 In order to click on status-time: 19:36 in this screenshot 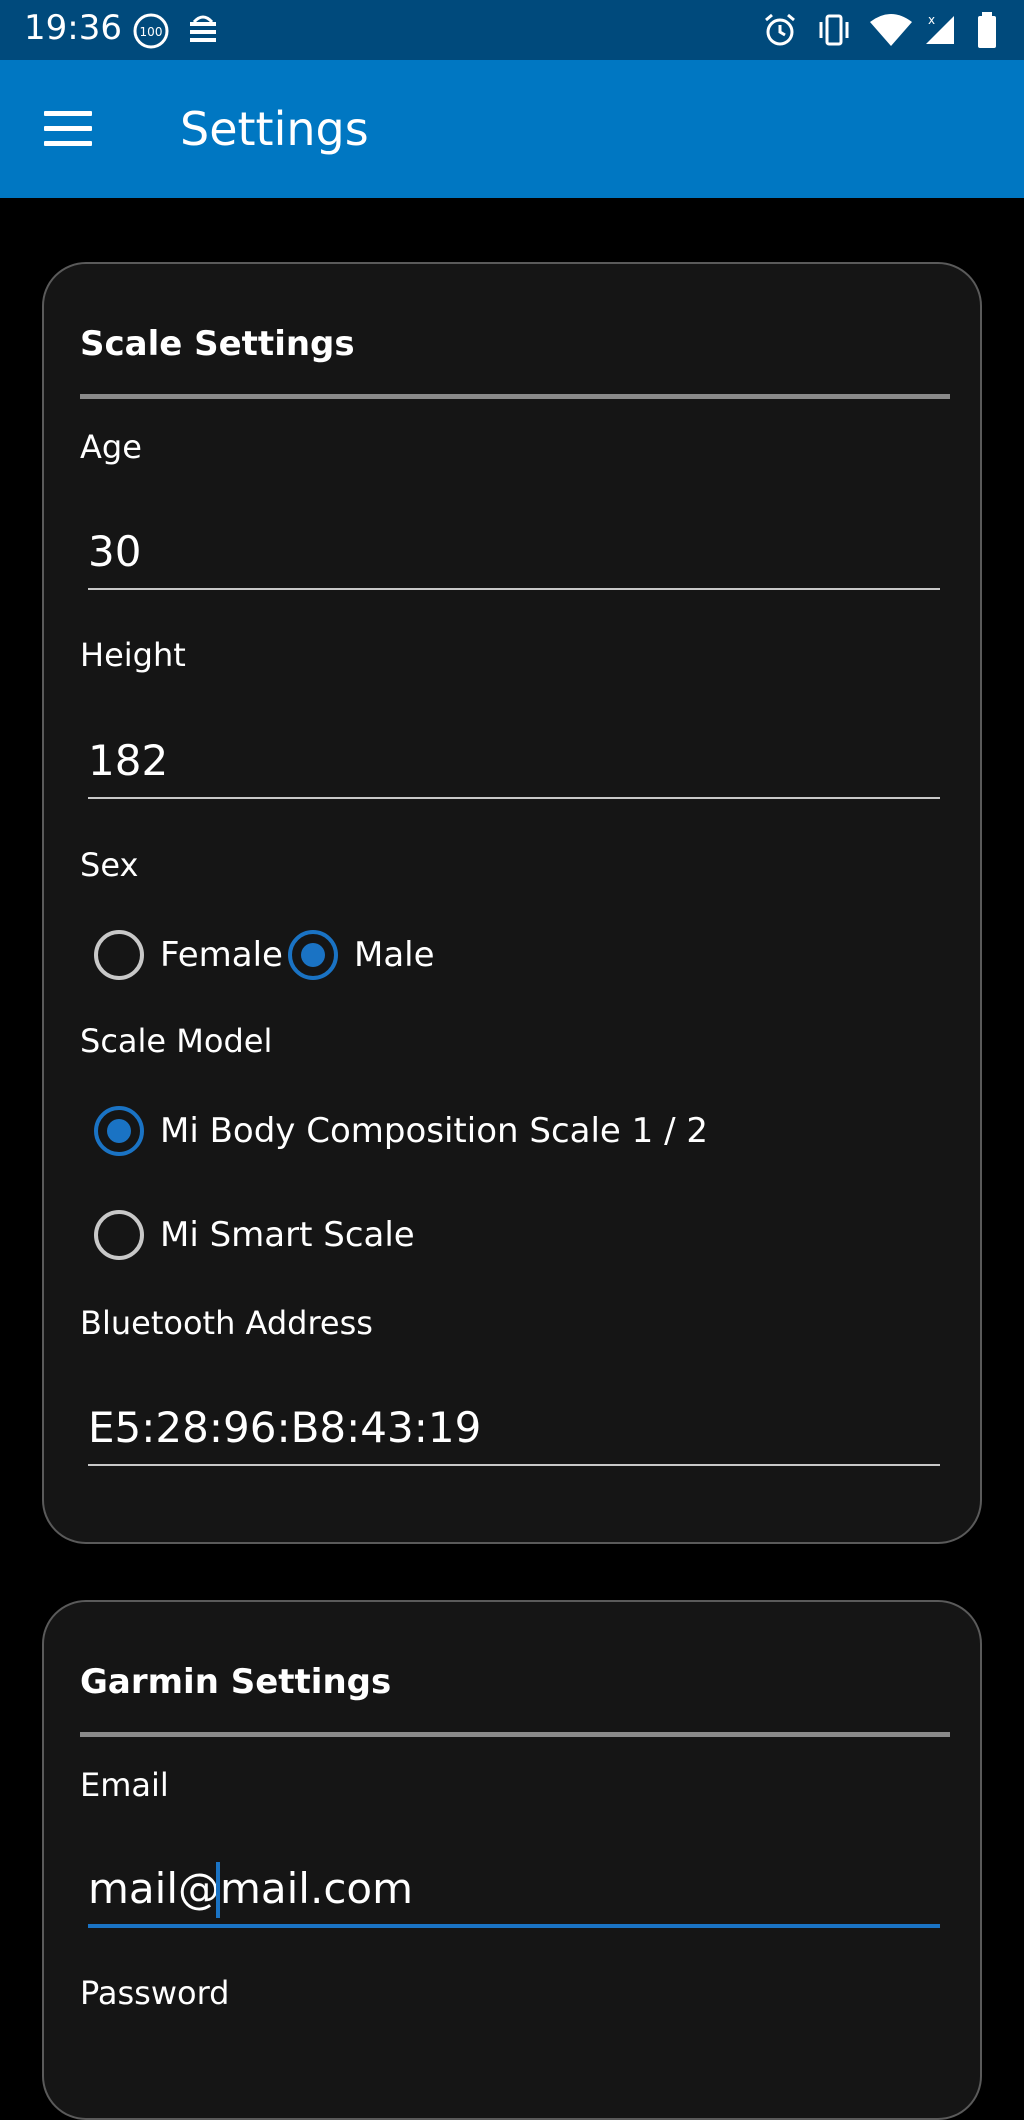, I will do `click(73, 28)`.